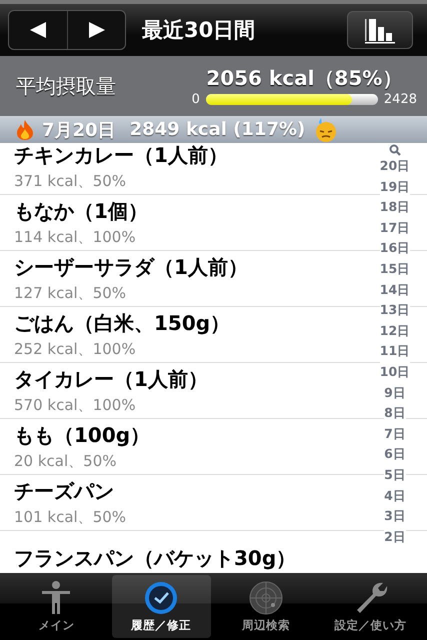 The height and width of the screenshot is (640, 427). I want to click on food-detail: 127 kcal、50%, so click(70, 293).